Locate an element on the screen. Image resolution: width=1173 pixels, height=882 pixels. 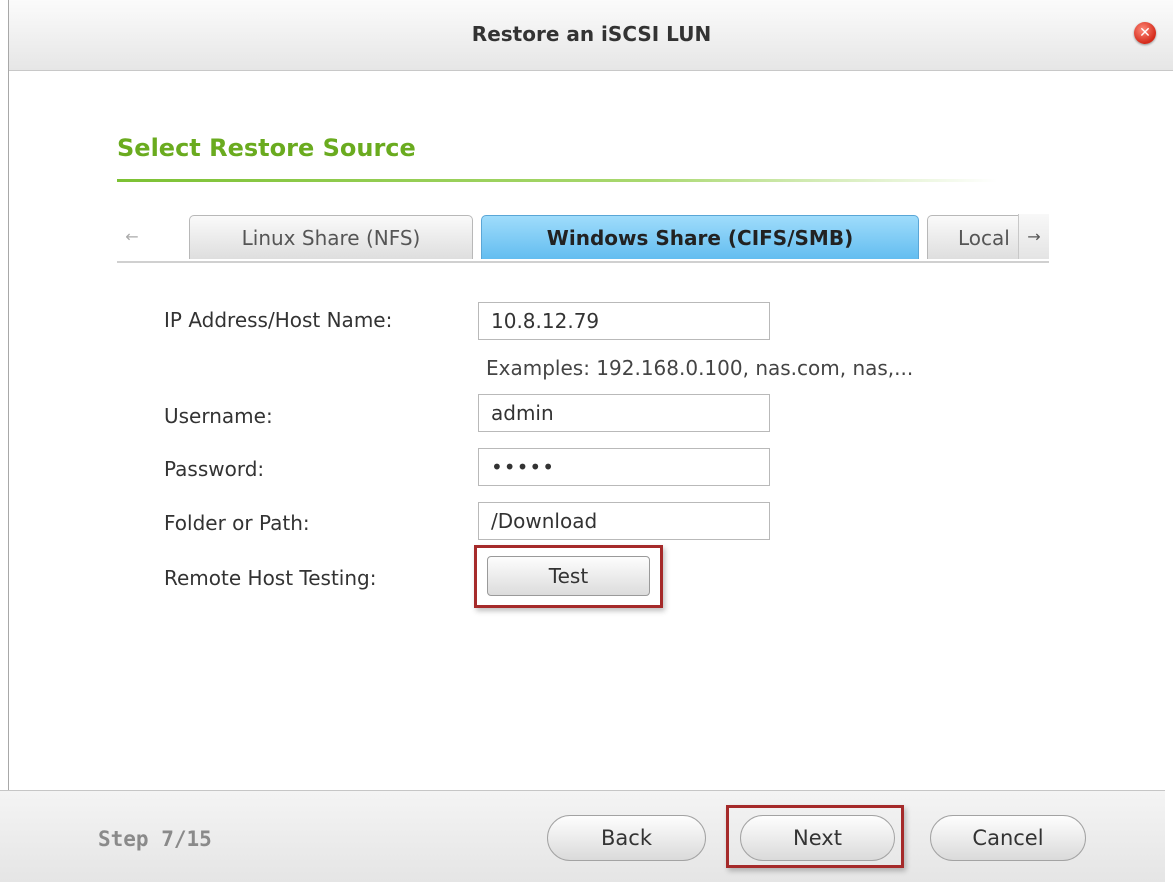
username-label: Username: is located at coordinates (218, 416).